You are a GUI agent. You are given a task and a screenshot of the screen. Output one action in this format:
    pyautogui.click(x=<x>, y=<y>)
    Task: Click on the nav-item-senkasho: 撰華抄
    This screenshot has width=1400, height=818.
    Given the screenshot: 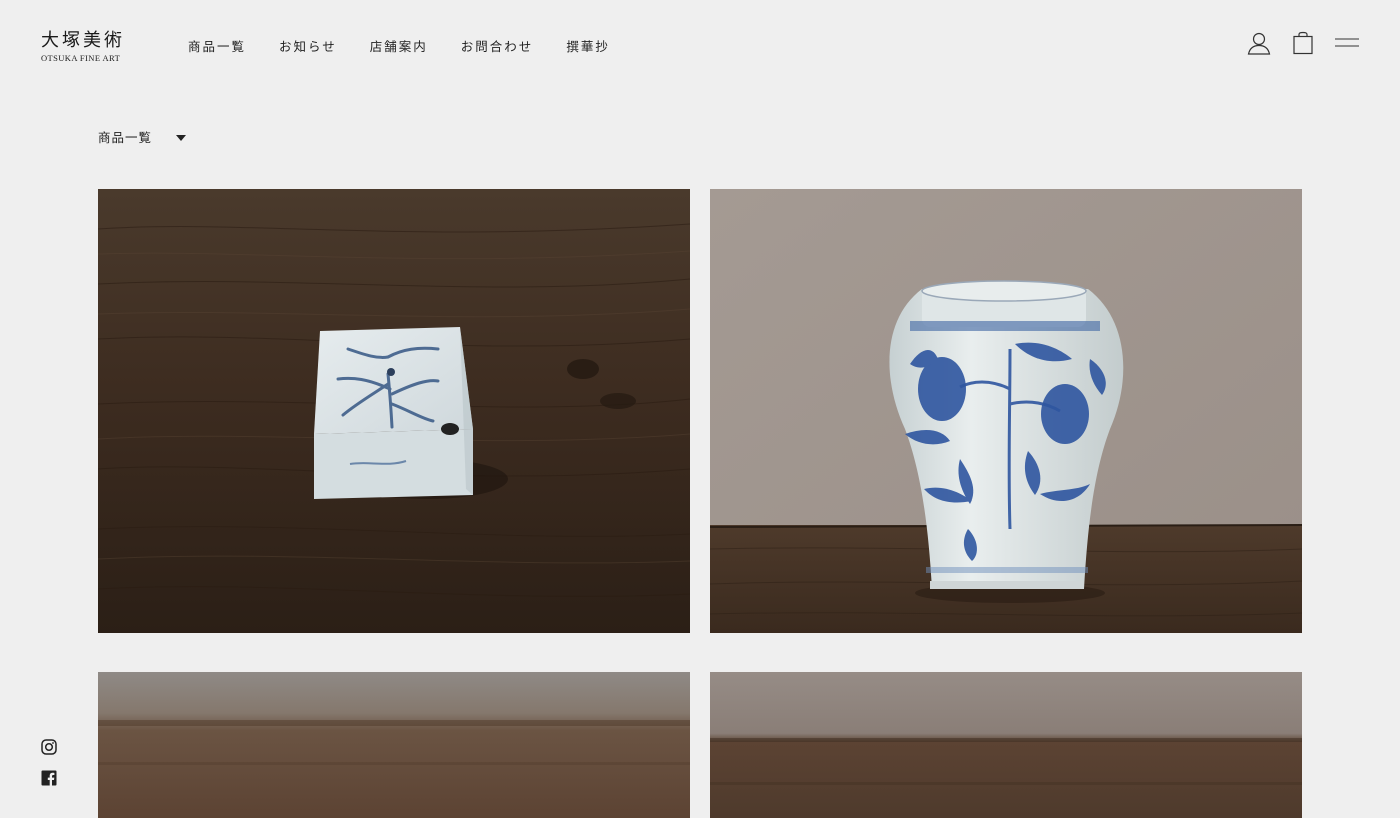 What is the action you would take?
    pyautogui.click(x=588, y=47)
    